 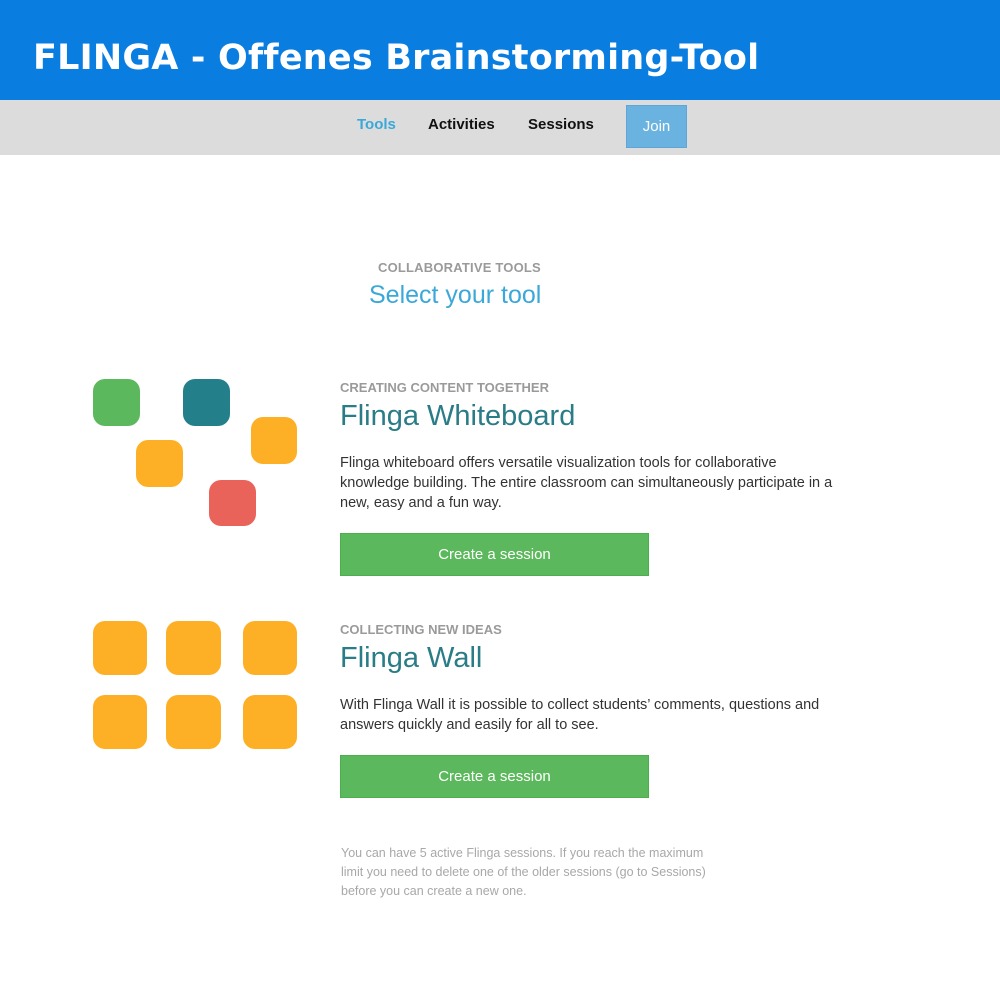 What do you see at coordinates (561, 125) in the screenshot?
I see `nav-sessions-link: Sessions` at bounding box center [561, 125].